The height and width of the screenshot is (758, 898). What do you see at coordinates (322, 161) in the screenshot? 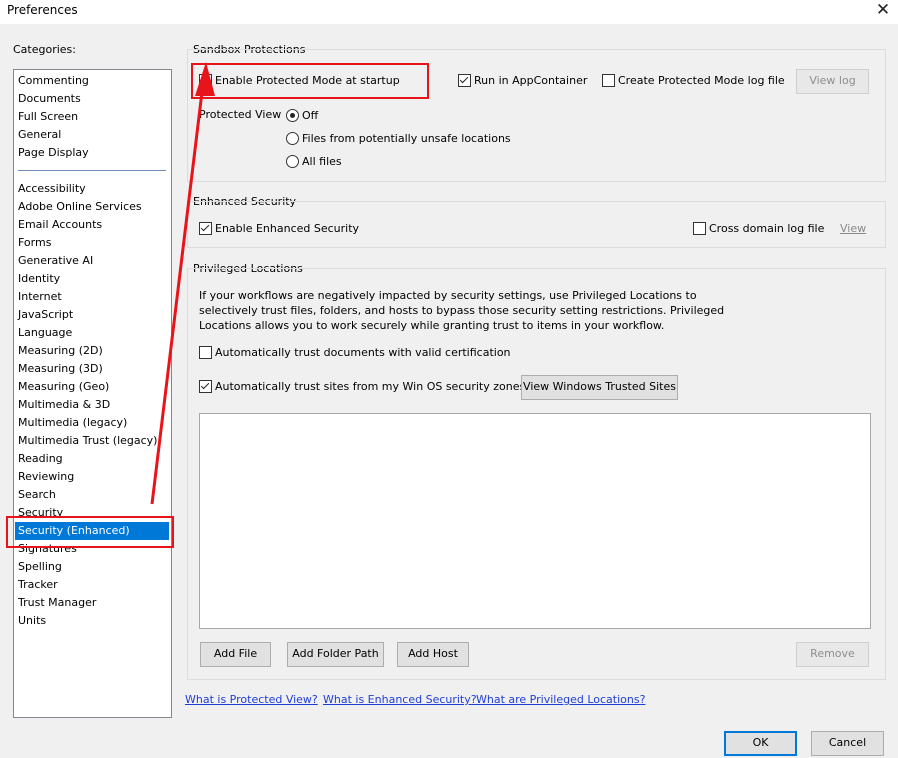
I see `pv-all-label: All files` at bounding box center [322, 161].